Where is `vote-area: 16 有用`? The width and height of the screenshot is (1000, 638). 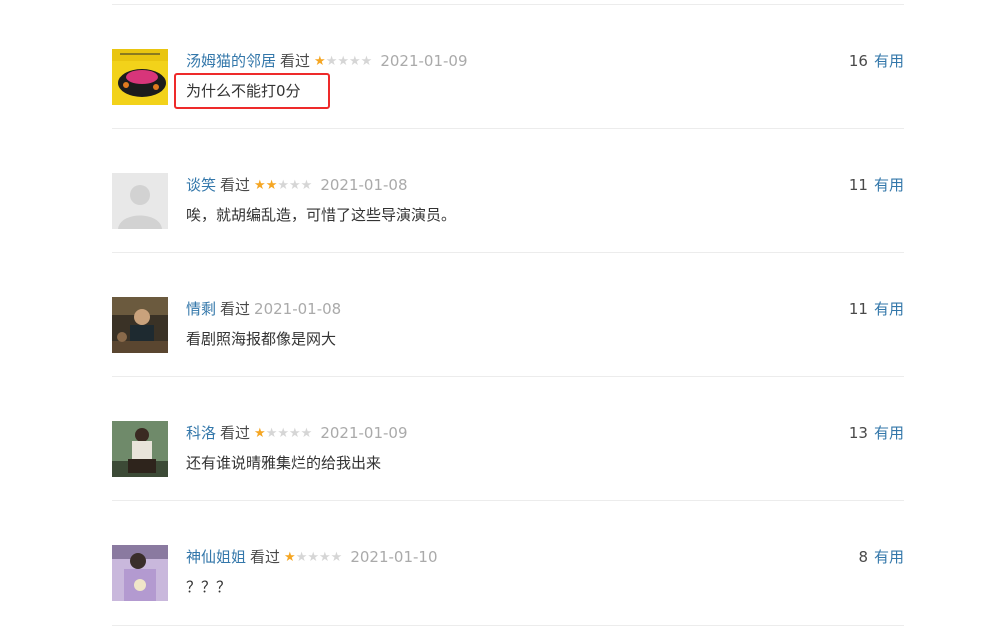
vote-area: 16 有用 is located at coordinates (876, 61).